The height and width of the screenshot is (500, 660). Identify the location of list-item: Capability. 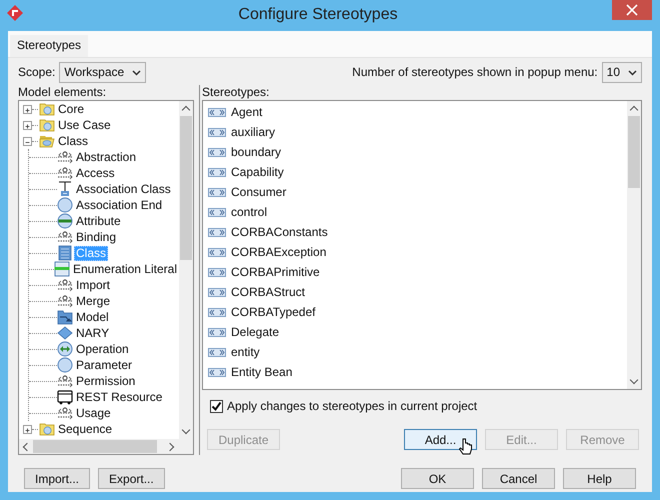
(257, 172).